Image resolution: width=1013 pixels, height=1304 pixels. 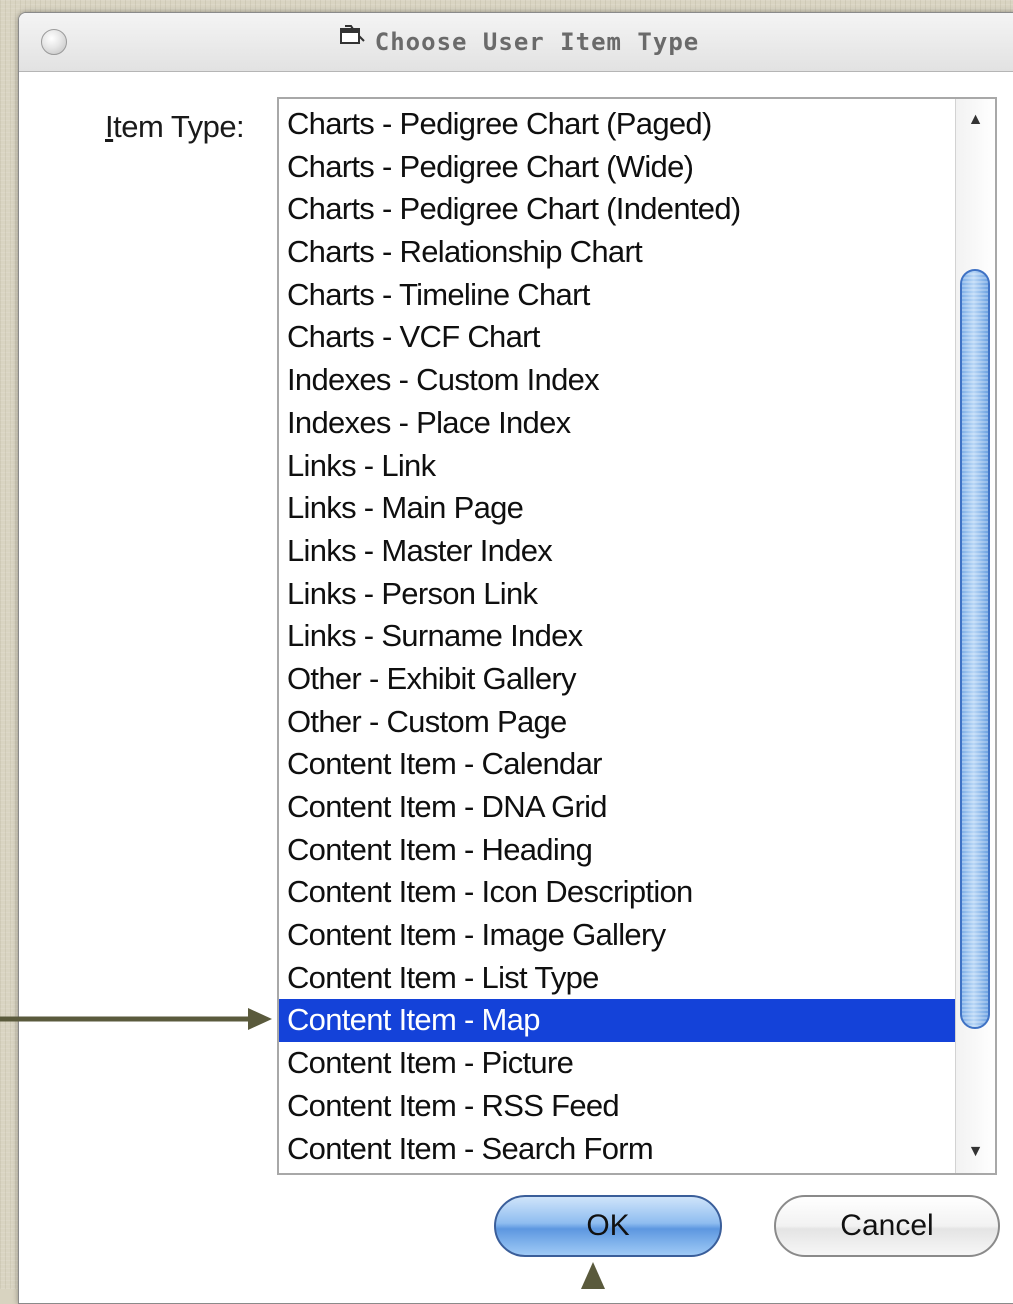 I want to click on list-item: Content Item - Calendar, so click(x=617, y=764).